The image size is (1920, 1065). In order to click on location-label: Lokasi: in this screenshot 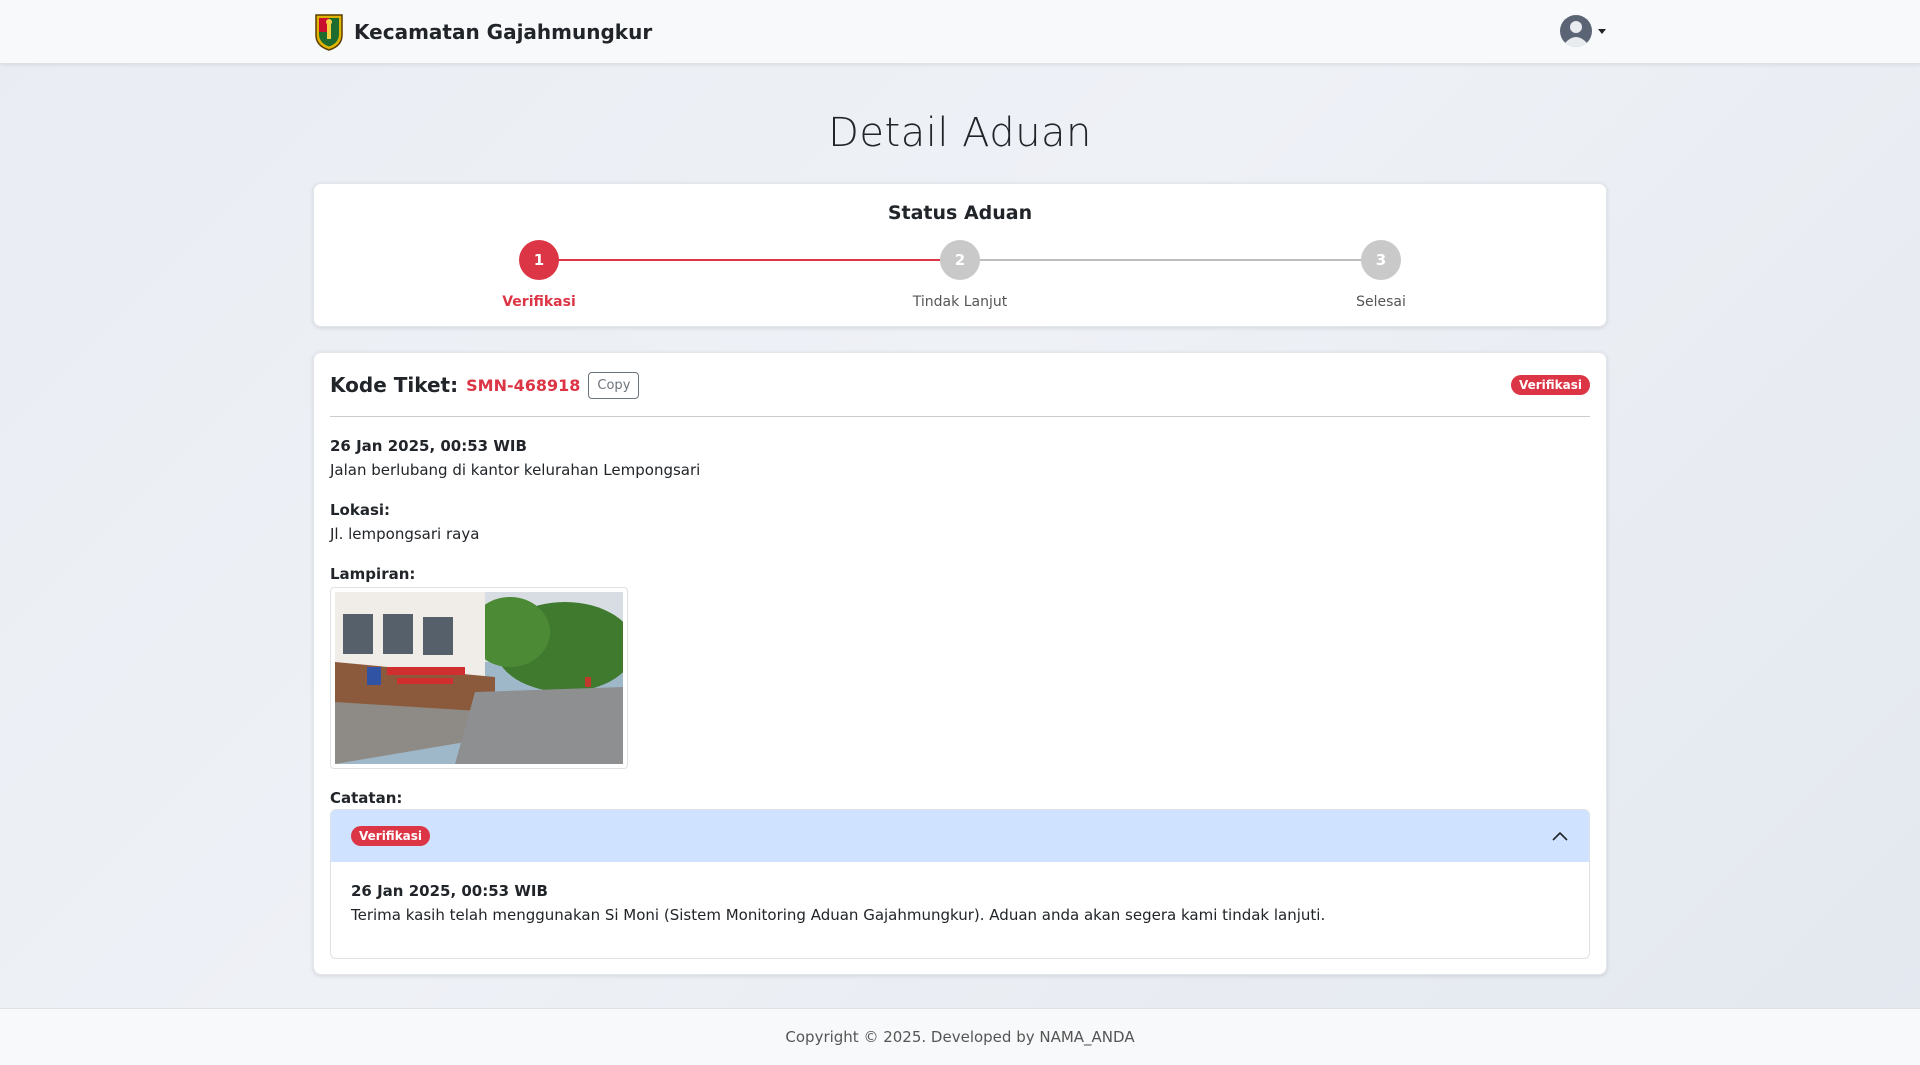, I will do `click(360, 510)`.